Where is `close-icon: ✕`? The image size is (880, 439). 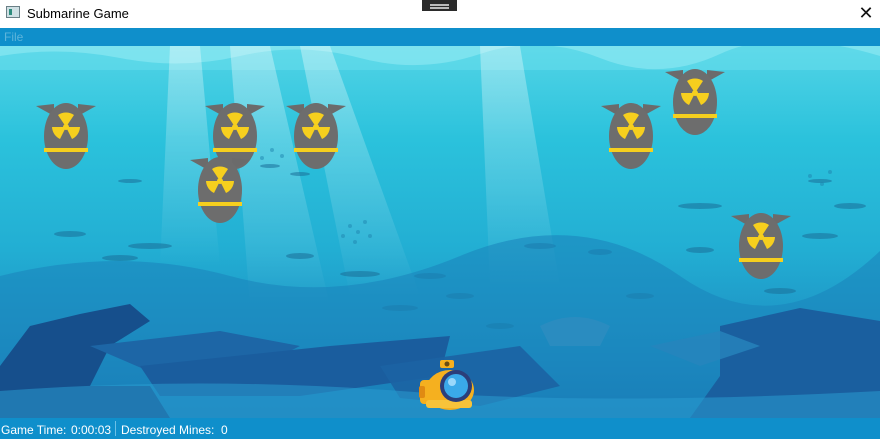
close-icon: ✕ is located at coordinates (866, 14).